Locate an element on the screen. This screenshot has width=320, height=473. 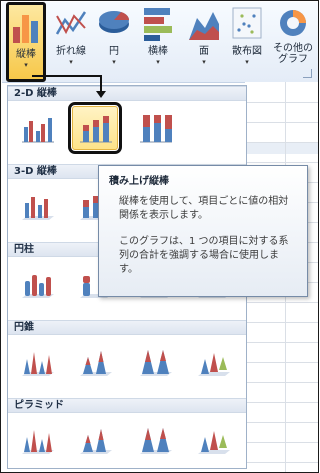
section-title-pyramid: ピラミッド is located at coordinates (127, 405).